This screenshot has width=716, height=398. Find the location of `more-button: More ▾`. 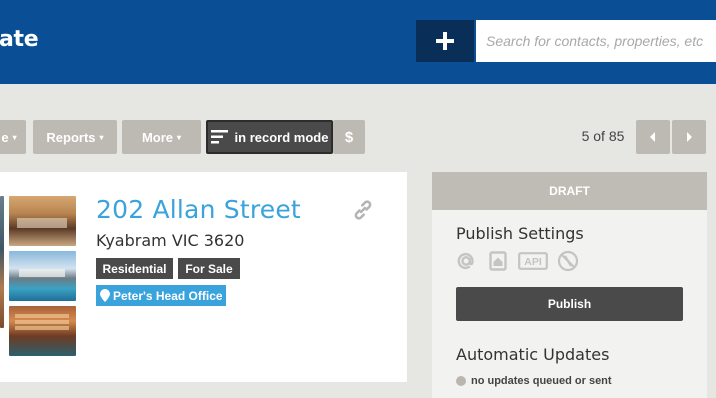

more-button: More ▾ is located at coordinates (161, 137).